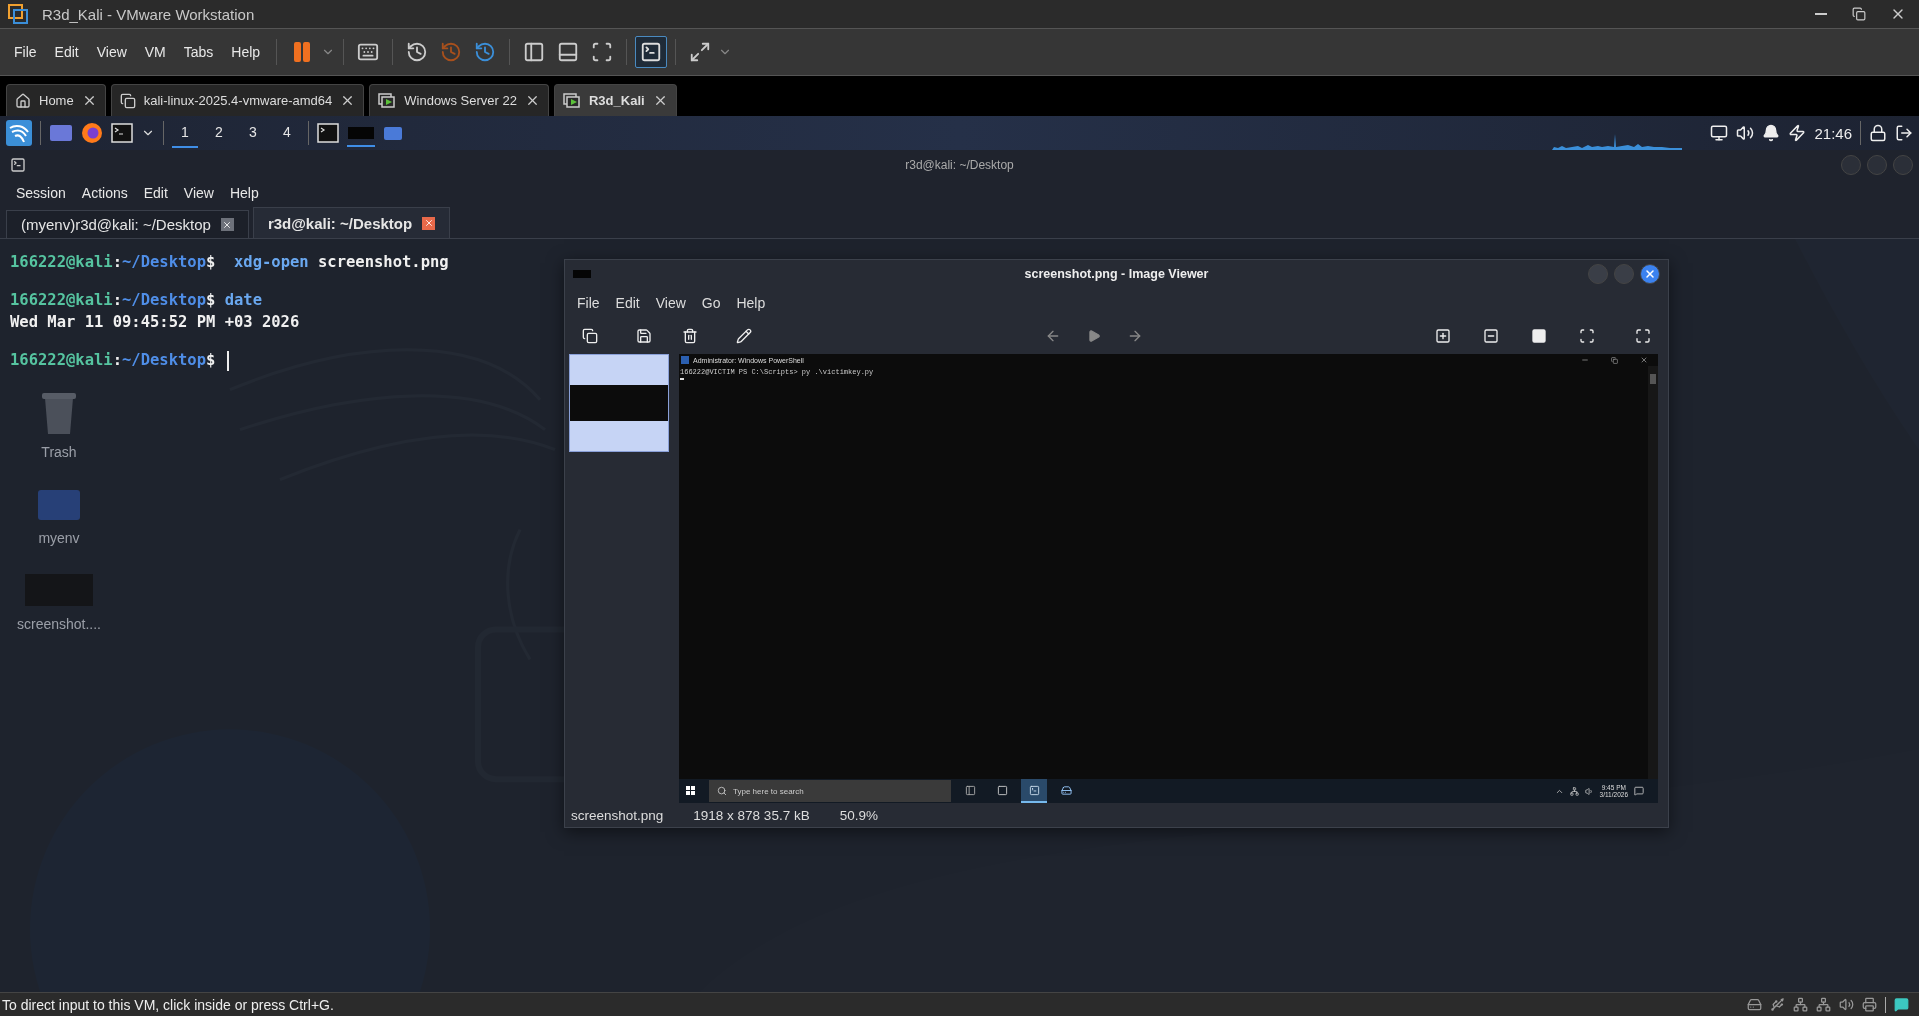 The height and width of the screenshot is (1016, 1919). Describe the element at coordinates (1574, 791) in the screenshot. I see `network-tray-icon` at that location.